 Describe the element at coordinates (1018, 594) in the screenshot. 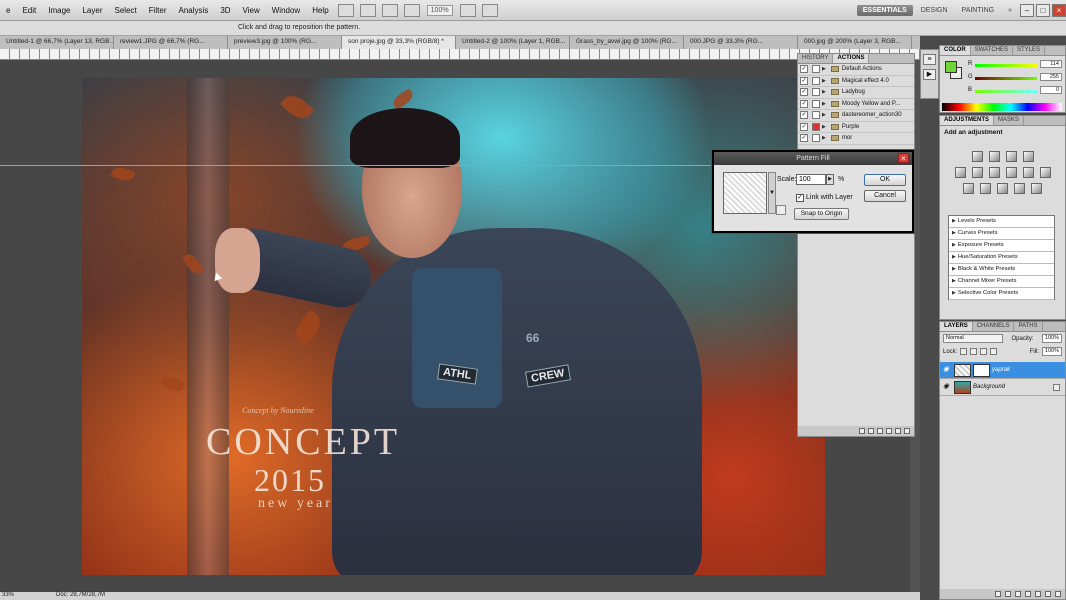

I see `add-mask-icon` at that location.